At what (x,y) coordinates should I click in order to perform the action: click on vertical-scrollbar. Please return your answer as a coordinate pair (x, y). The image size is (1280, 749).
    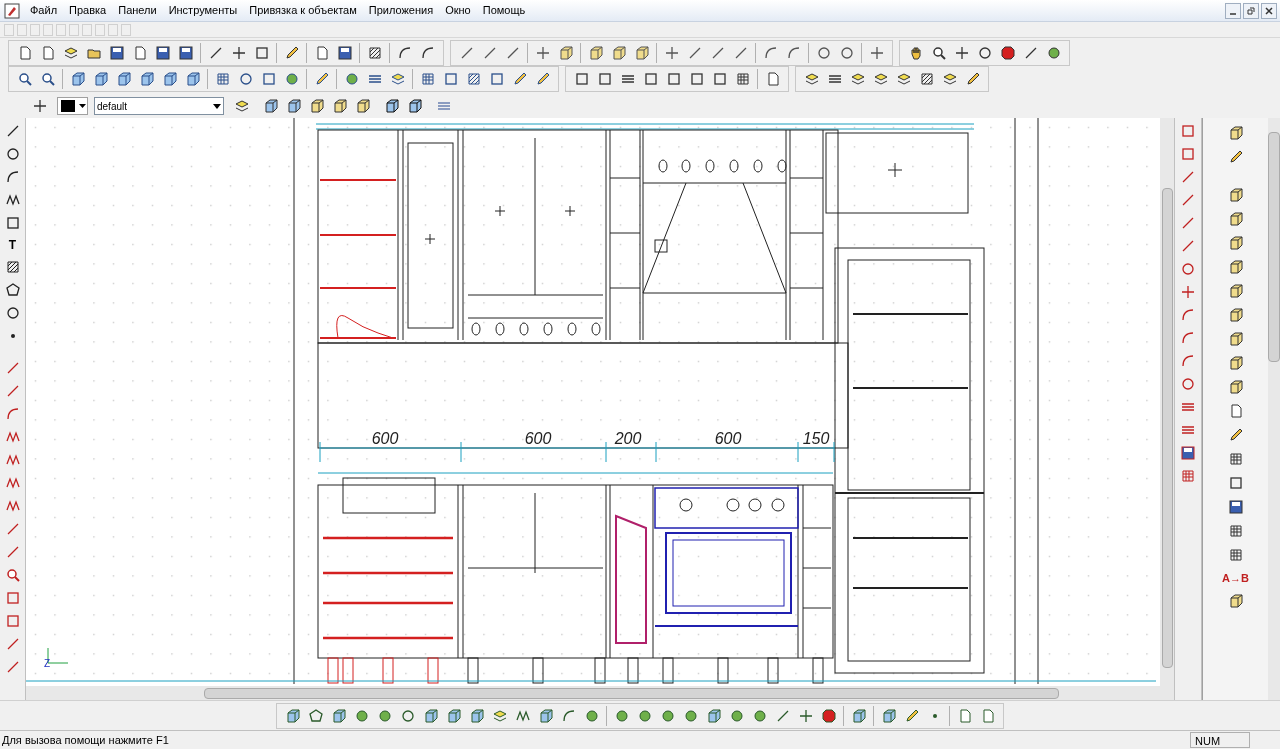
    Looking at the image, I should click on (1167, 402).